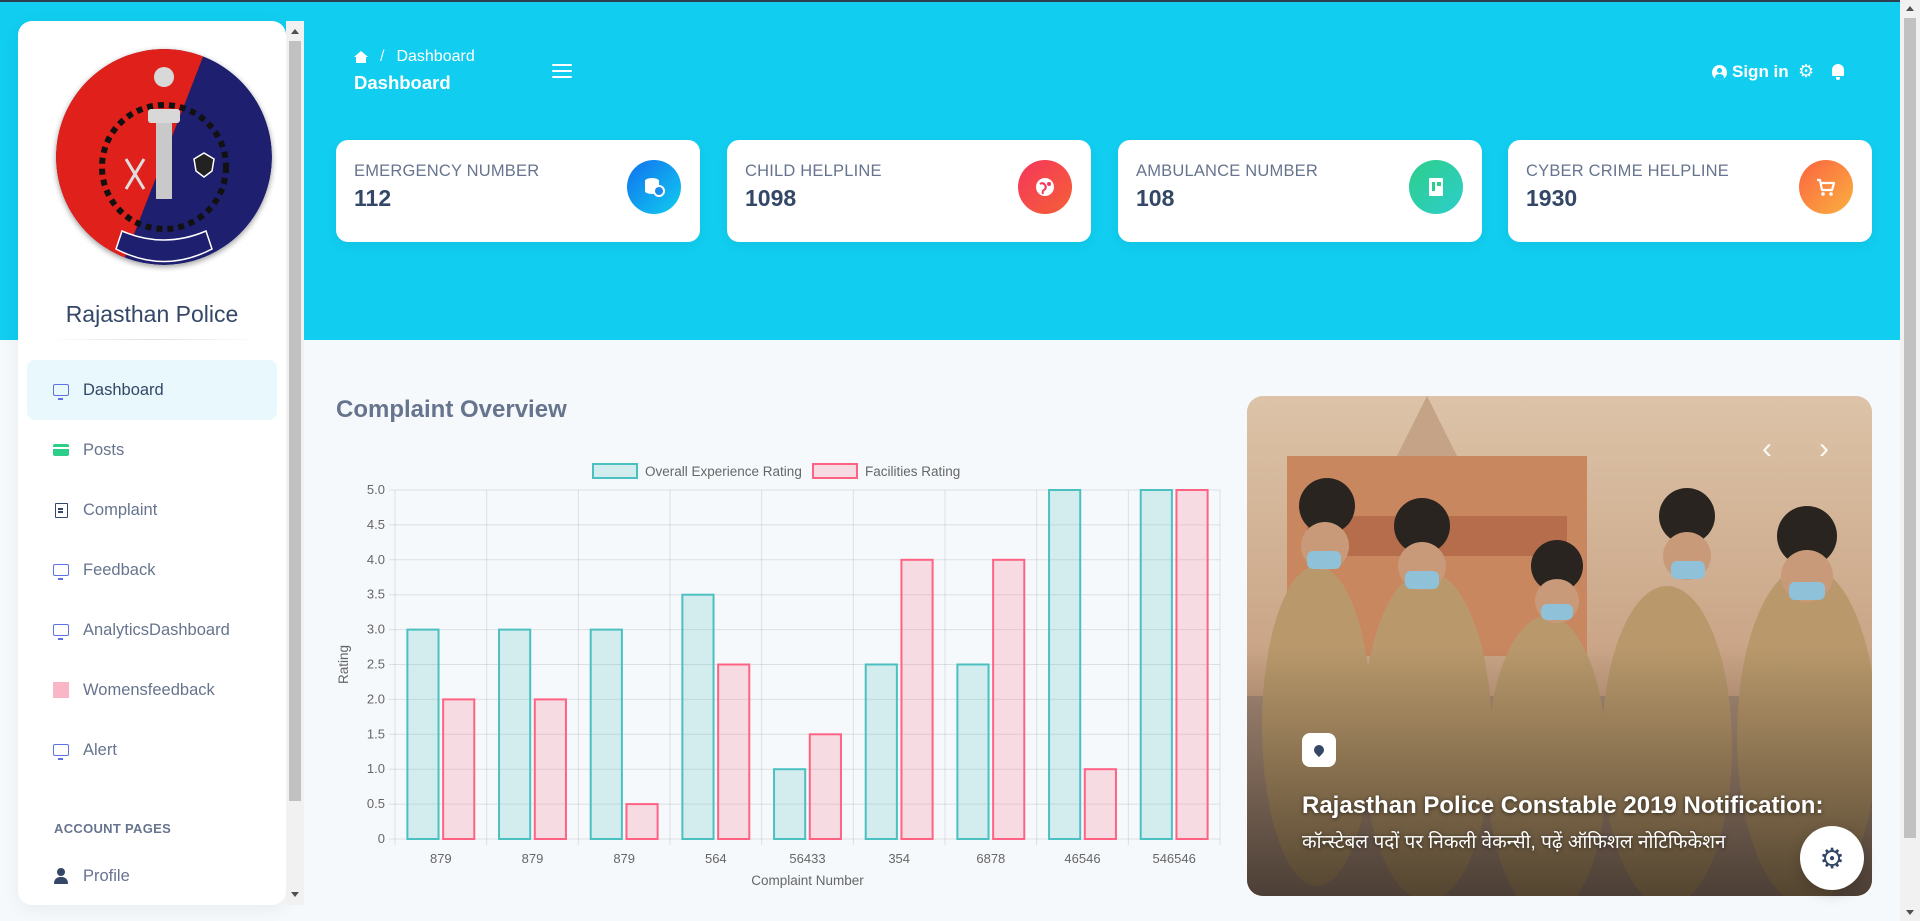 Image resolution: width=1920 pixels, height=921 pixels. What do you see at coordinates (518, 191) in the screenshot?
I see `stat-card-emergency: EMERGENCY NUMBER 112` at bounding box center [518, 191].